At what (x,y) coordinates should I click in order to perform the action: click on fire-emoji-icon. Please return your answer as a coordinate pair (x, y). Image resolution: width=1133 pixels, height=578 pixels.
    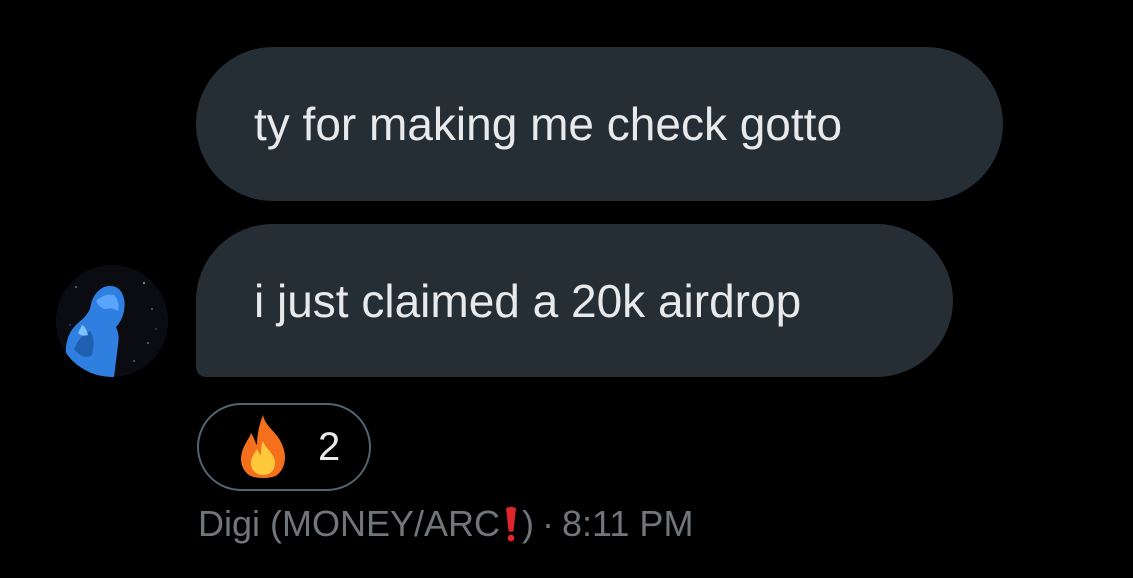
    Looking at the image, I should click on (263, 446).